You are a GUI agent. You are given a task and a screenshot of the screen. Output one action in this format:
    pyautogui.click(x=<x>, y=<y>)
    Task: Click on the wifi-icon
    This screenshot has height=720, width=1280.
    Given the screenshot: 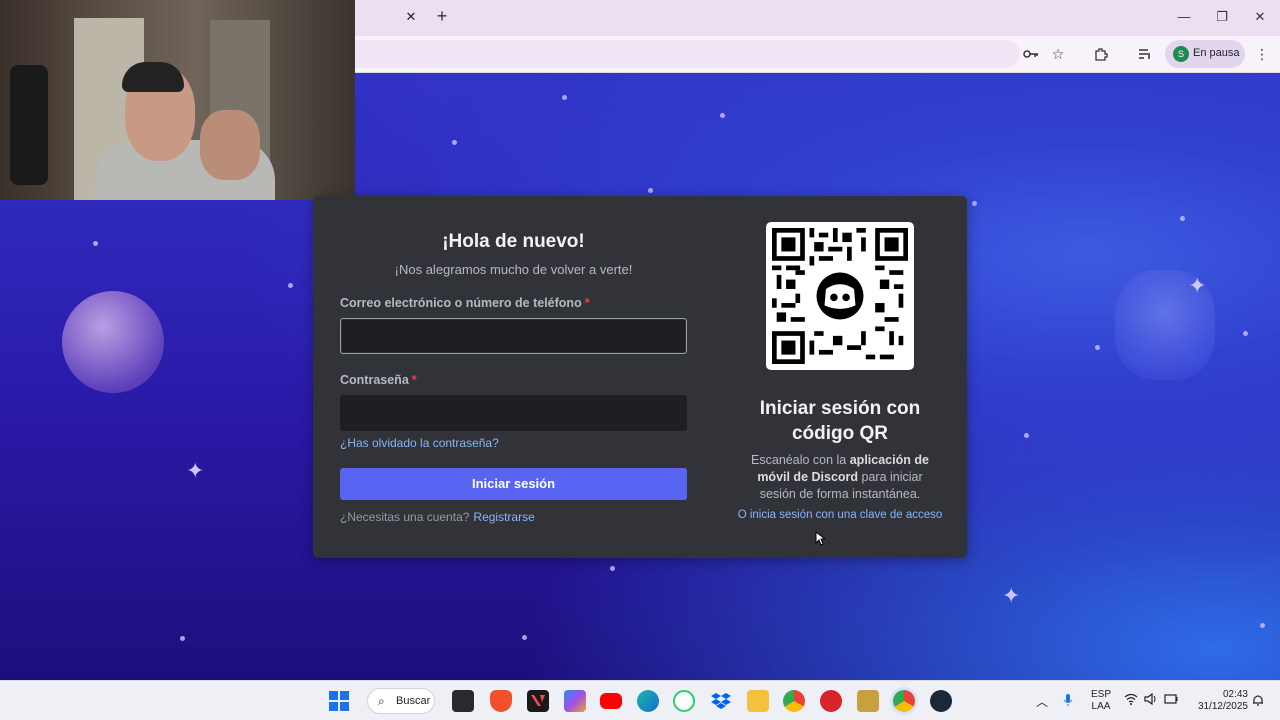 What is the action you would take?
    pyautogui.click(x=1131, y=700)
    